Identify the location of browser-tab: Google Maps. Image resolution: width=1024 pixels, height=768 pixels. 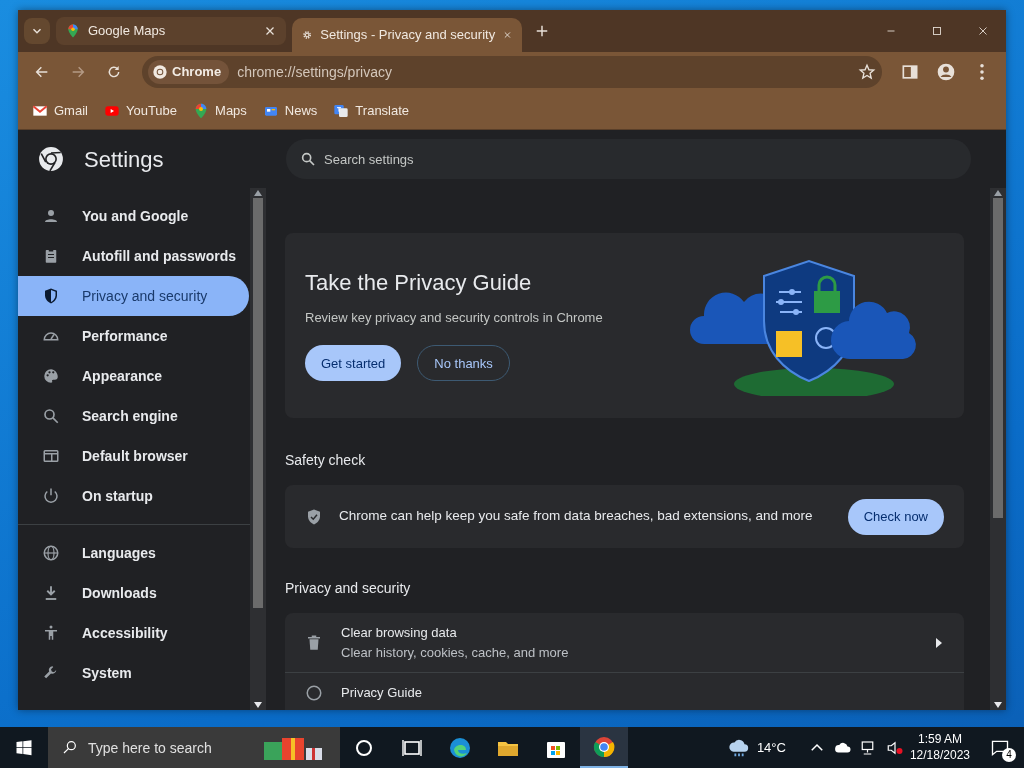
(171, 31).